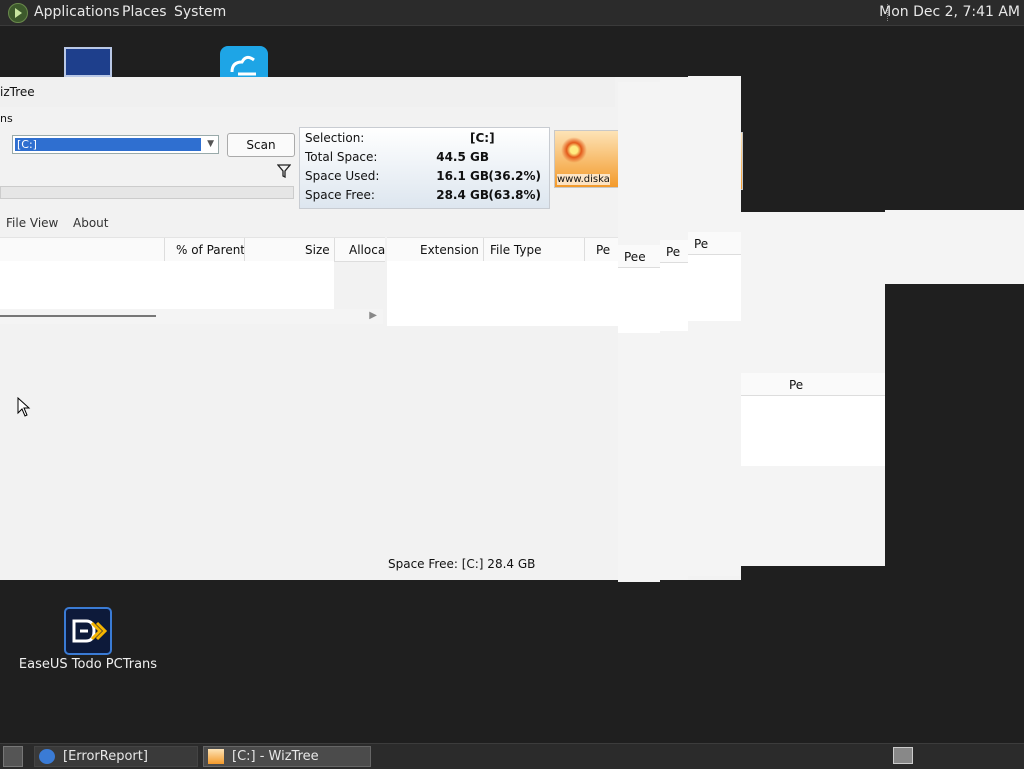 The width and height of the screenshot is (1024, 769). What do you see at coordinates (243, 65) in the screenshot?
I see `cloud-icon` at bounding box center [243, 65].